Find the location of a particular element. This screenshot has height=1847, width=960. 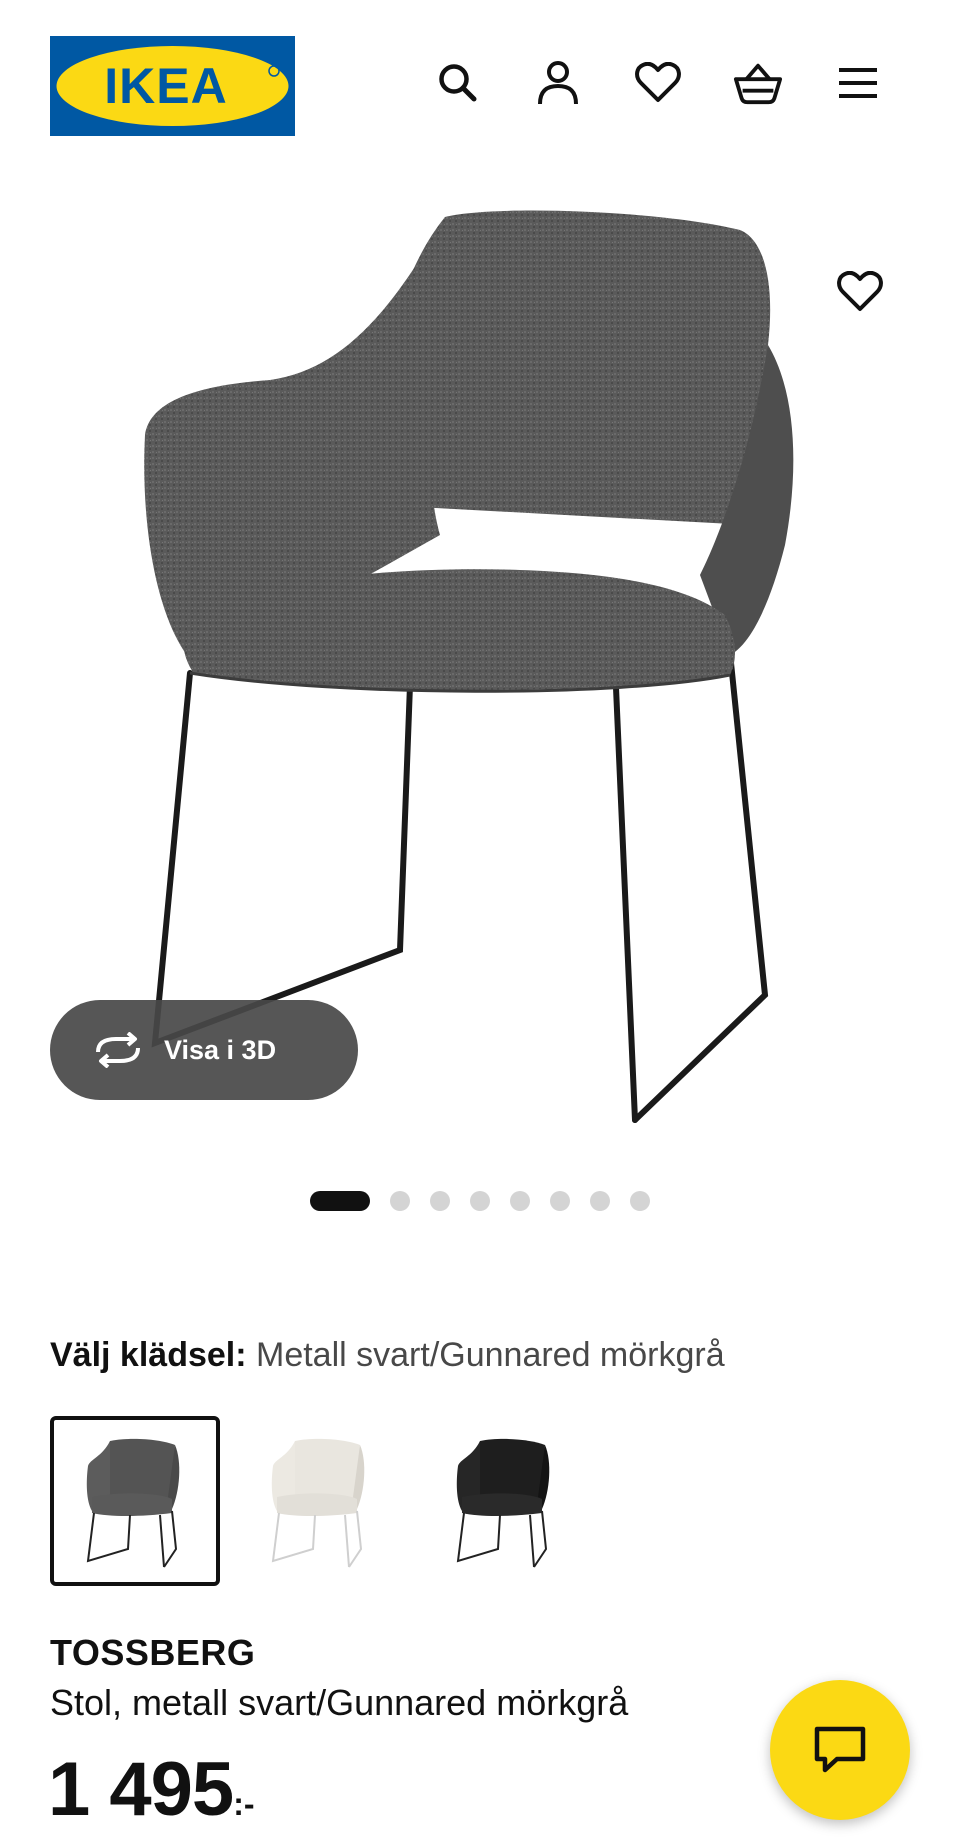

user-icon is located at coordinates (558, 83).